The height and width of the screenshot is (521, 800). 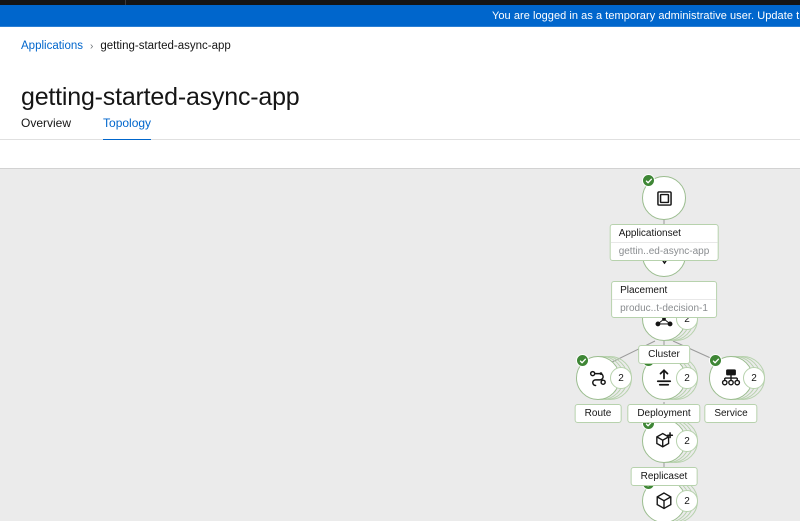 I want to click on service-status-badge, so click(x=715, y=360).